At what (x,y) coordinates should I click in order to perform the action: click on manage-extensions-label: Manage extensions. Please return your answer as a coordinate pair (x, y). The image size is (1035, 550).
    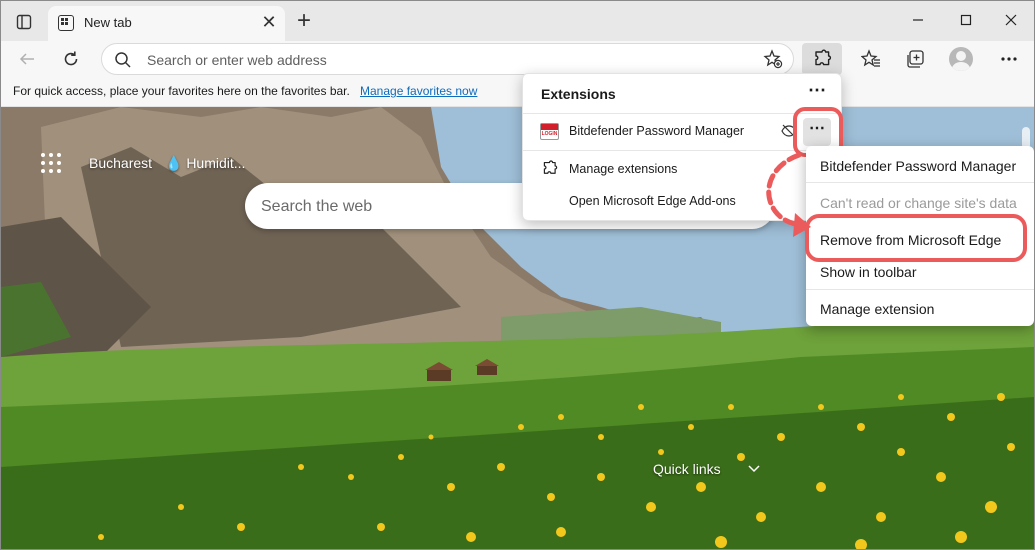
    Looking at the image, I should click on (623, 169).